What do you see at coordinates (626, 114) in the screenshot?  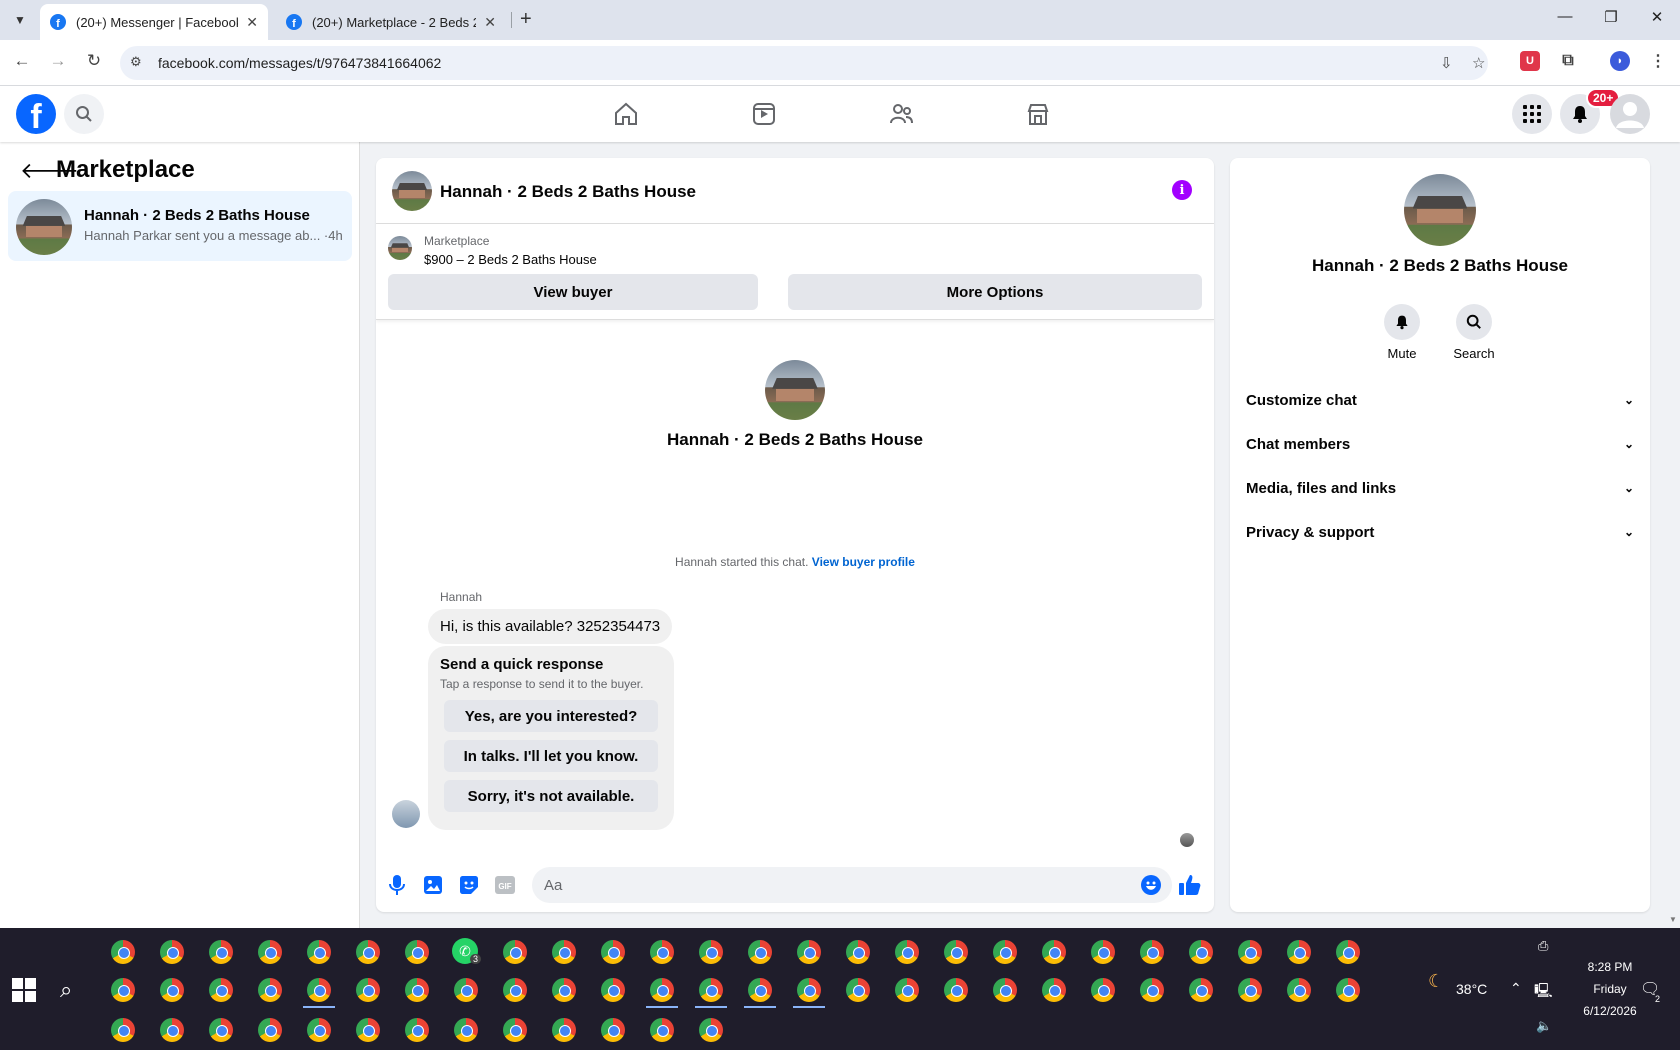 I see `home-icon` at bounding box center [626, 114].